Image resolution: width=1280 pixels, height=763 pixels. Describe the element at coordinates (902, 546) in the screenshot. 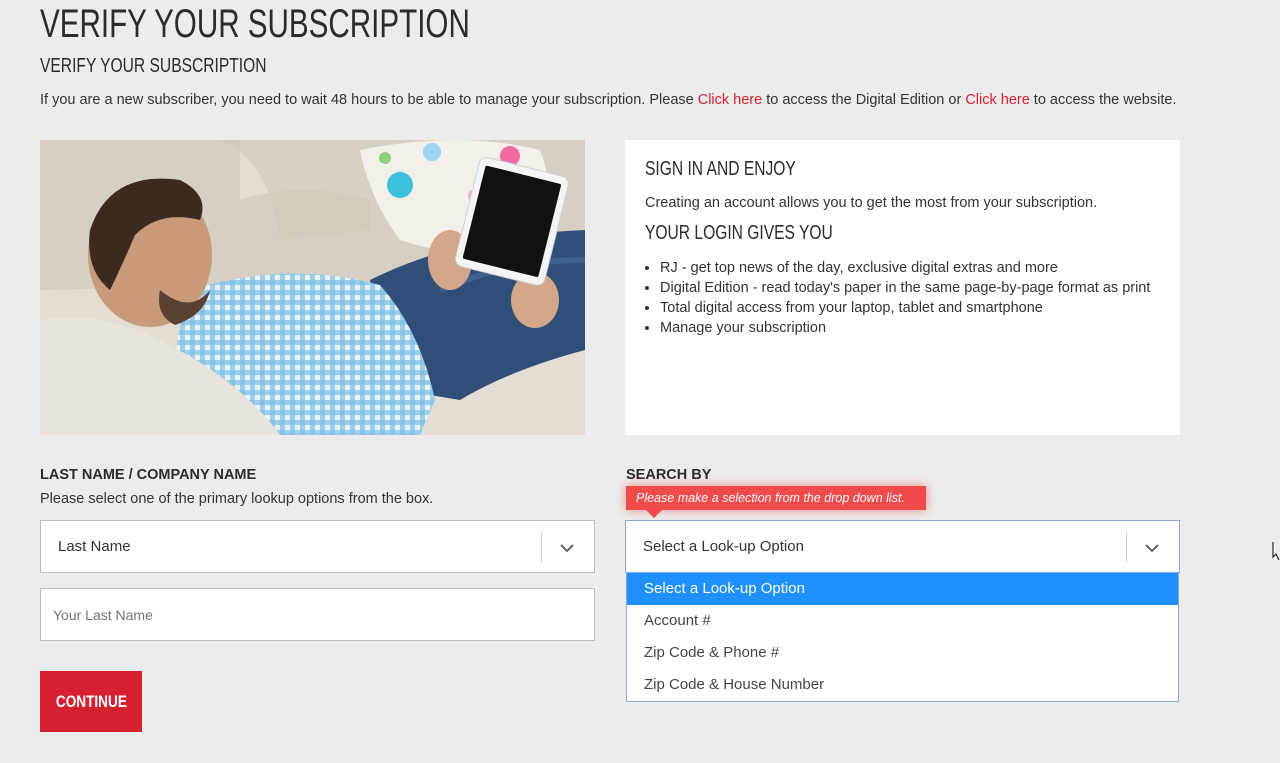

I see `search-by-select: Select a Look-up Option` at that location.